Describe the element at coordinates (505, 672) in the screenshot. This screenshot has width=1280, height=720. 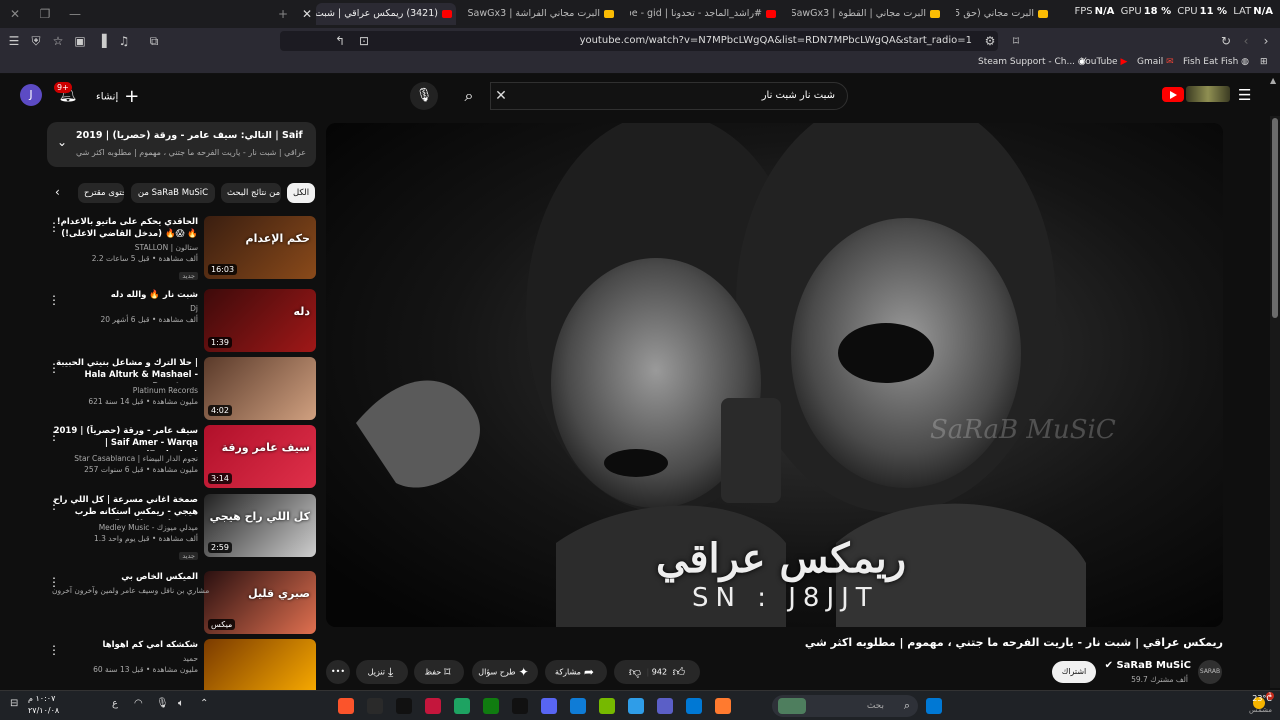
I see `ask-button: طرح سؤال ✦` at that location.